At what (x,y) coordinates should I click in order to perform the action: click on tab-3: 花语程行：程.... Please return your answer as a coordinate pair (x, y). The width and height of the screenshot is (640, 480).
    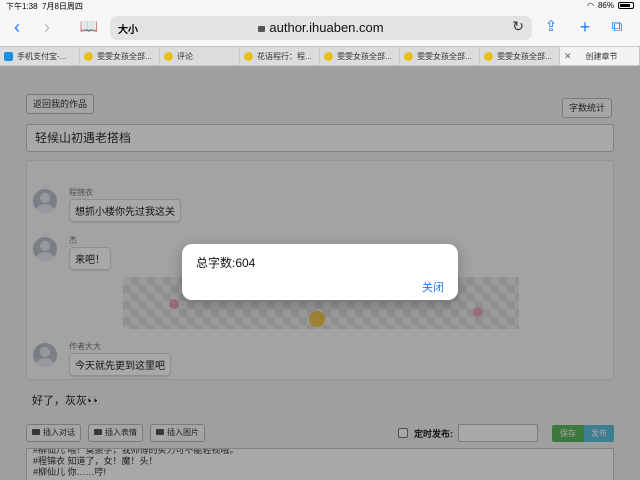
    Looking at the image, I should click on (280, 56).